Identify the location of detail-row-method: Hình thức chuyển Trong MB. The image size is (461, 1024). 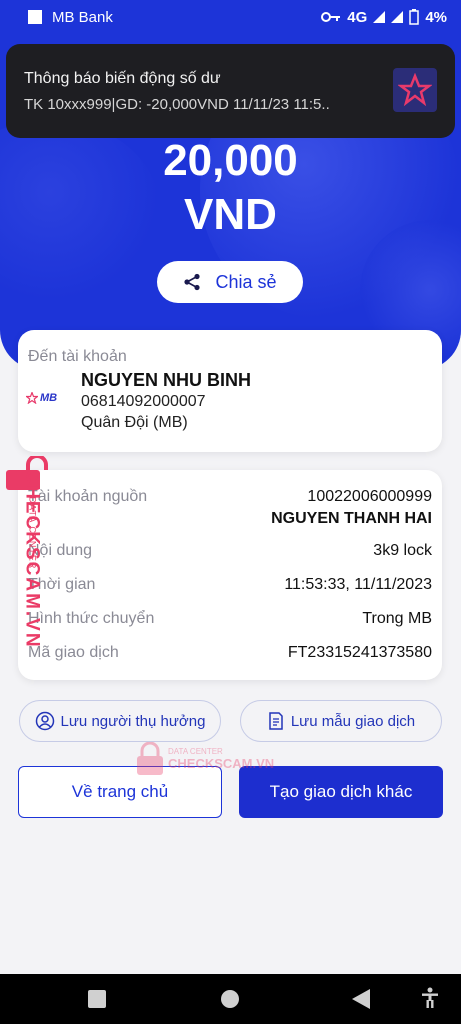
(230, 618).